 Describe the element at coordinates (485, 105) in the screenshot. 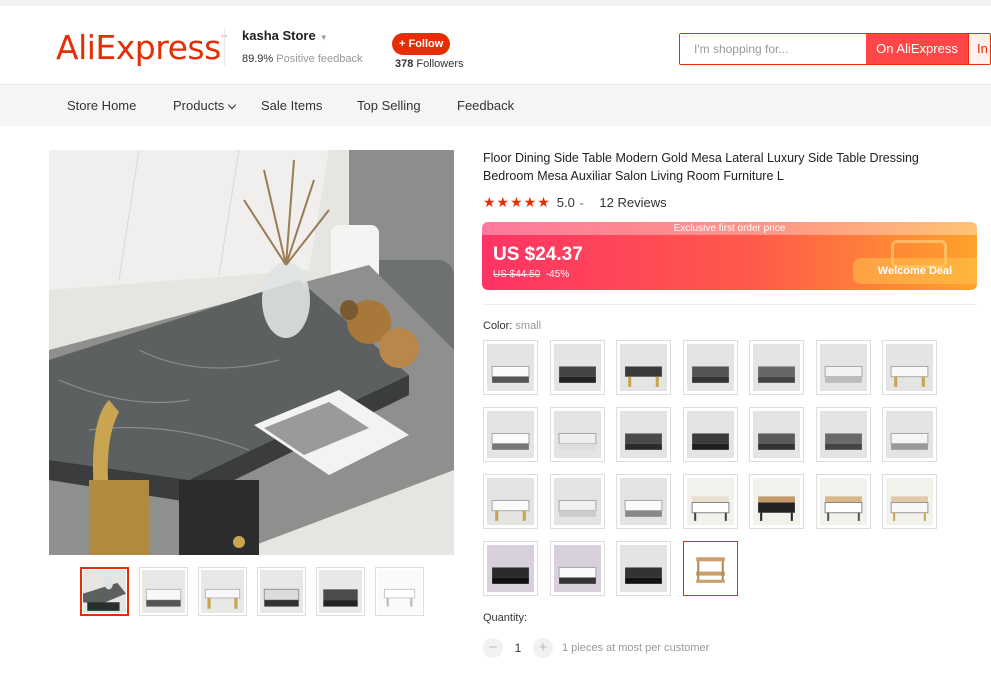

I see `nav-feedback: Feedback` at that location.